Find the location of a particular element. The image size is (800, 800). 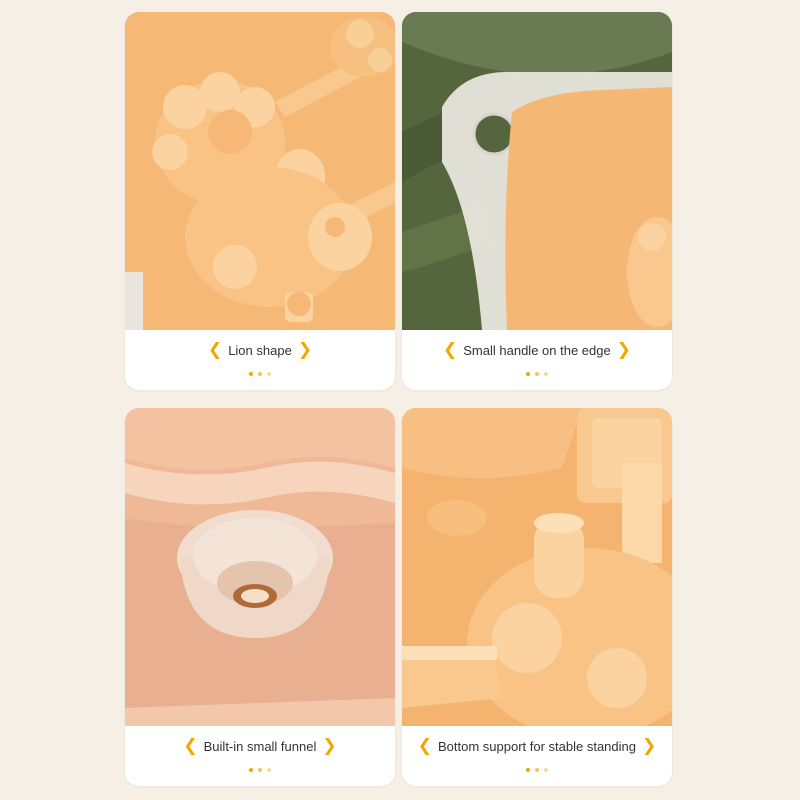

caption-row: ❮ Bottom support for stable standing ❯ is located at coordinates (537, 746).